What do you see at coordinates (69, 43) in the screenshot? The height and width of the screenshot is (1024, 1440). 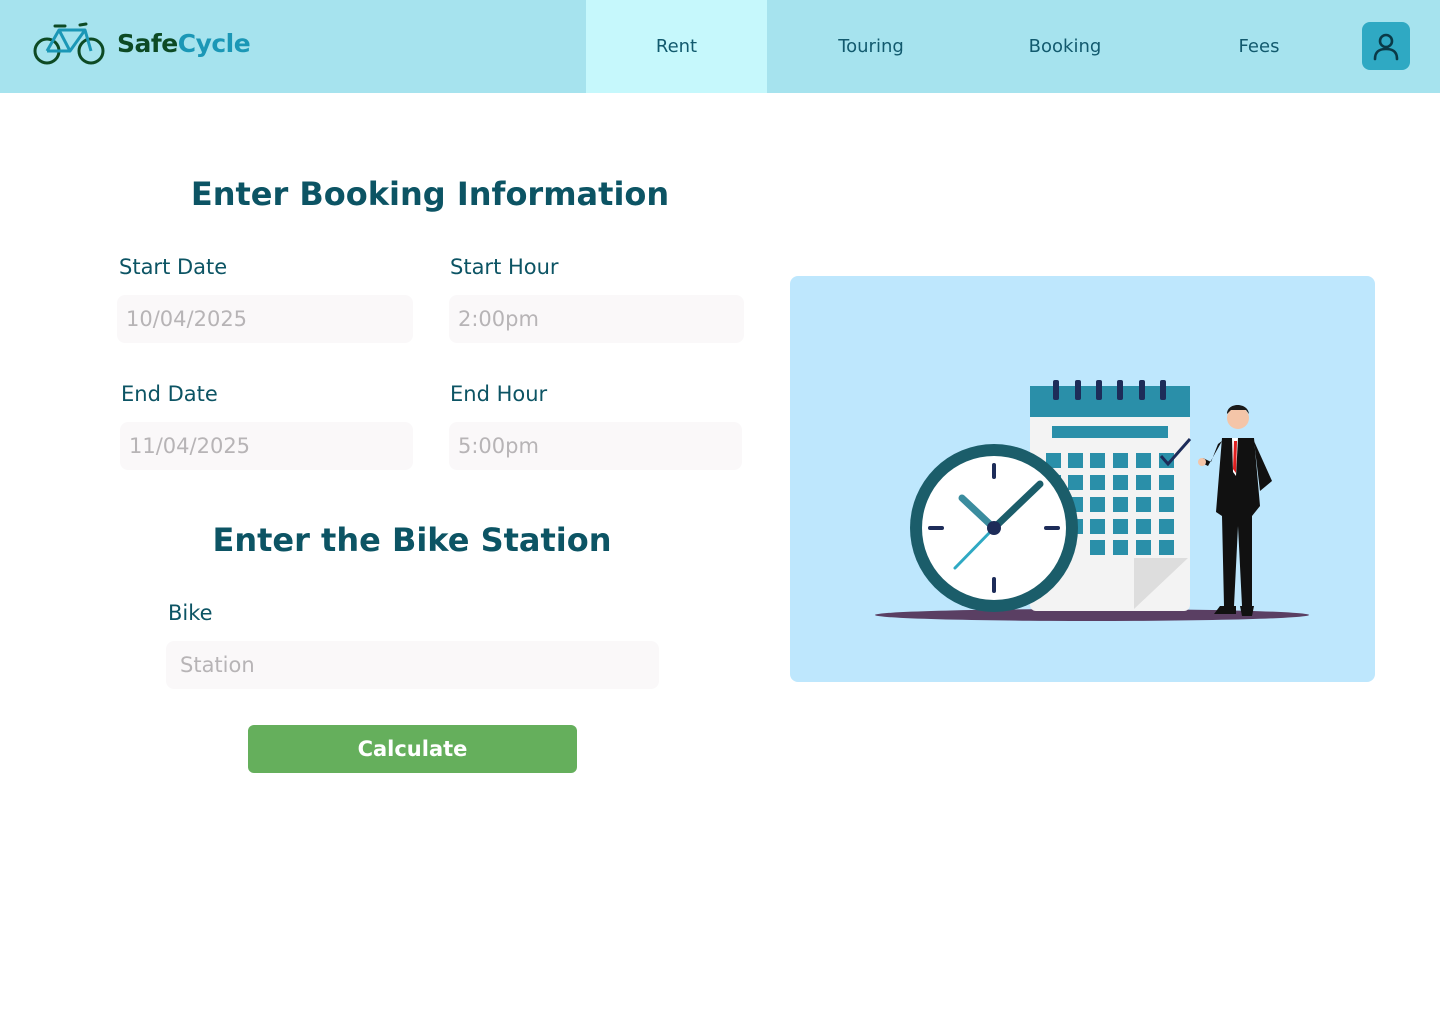 I see `bicycle-icon` at bounding box center [69, 43].